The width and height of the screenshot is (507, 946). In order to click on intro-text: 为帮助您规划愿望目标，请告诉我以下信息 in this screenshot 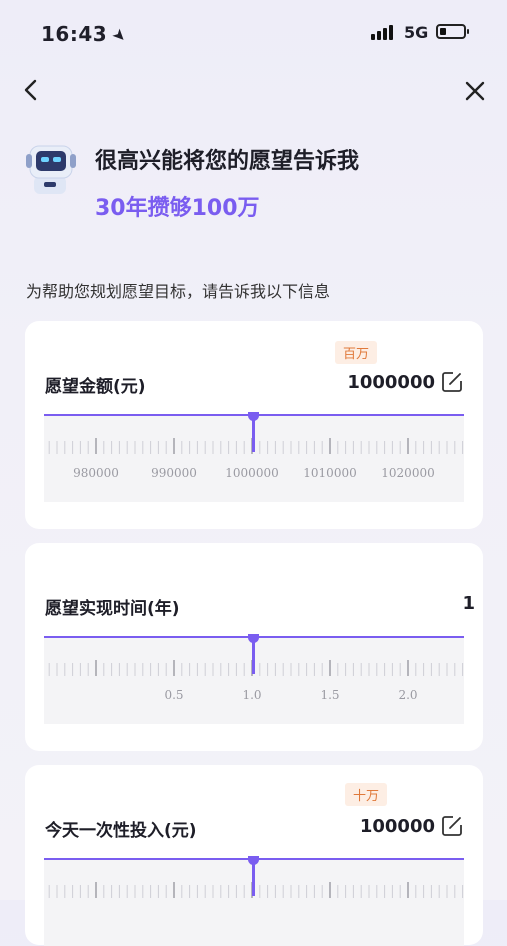, I will do `click(178, 291)`.